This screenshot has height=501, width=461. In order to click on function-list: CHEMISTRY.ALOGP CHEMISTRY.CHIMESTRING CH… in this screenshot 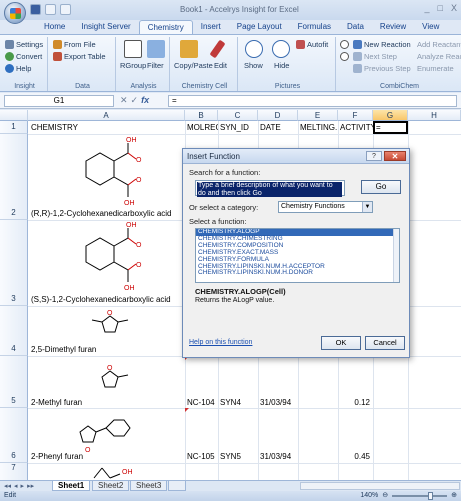, I will do `click(297, 255)`.